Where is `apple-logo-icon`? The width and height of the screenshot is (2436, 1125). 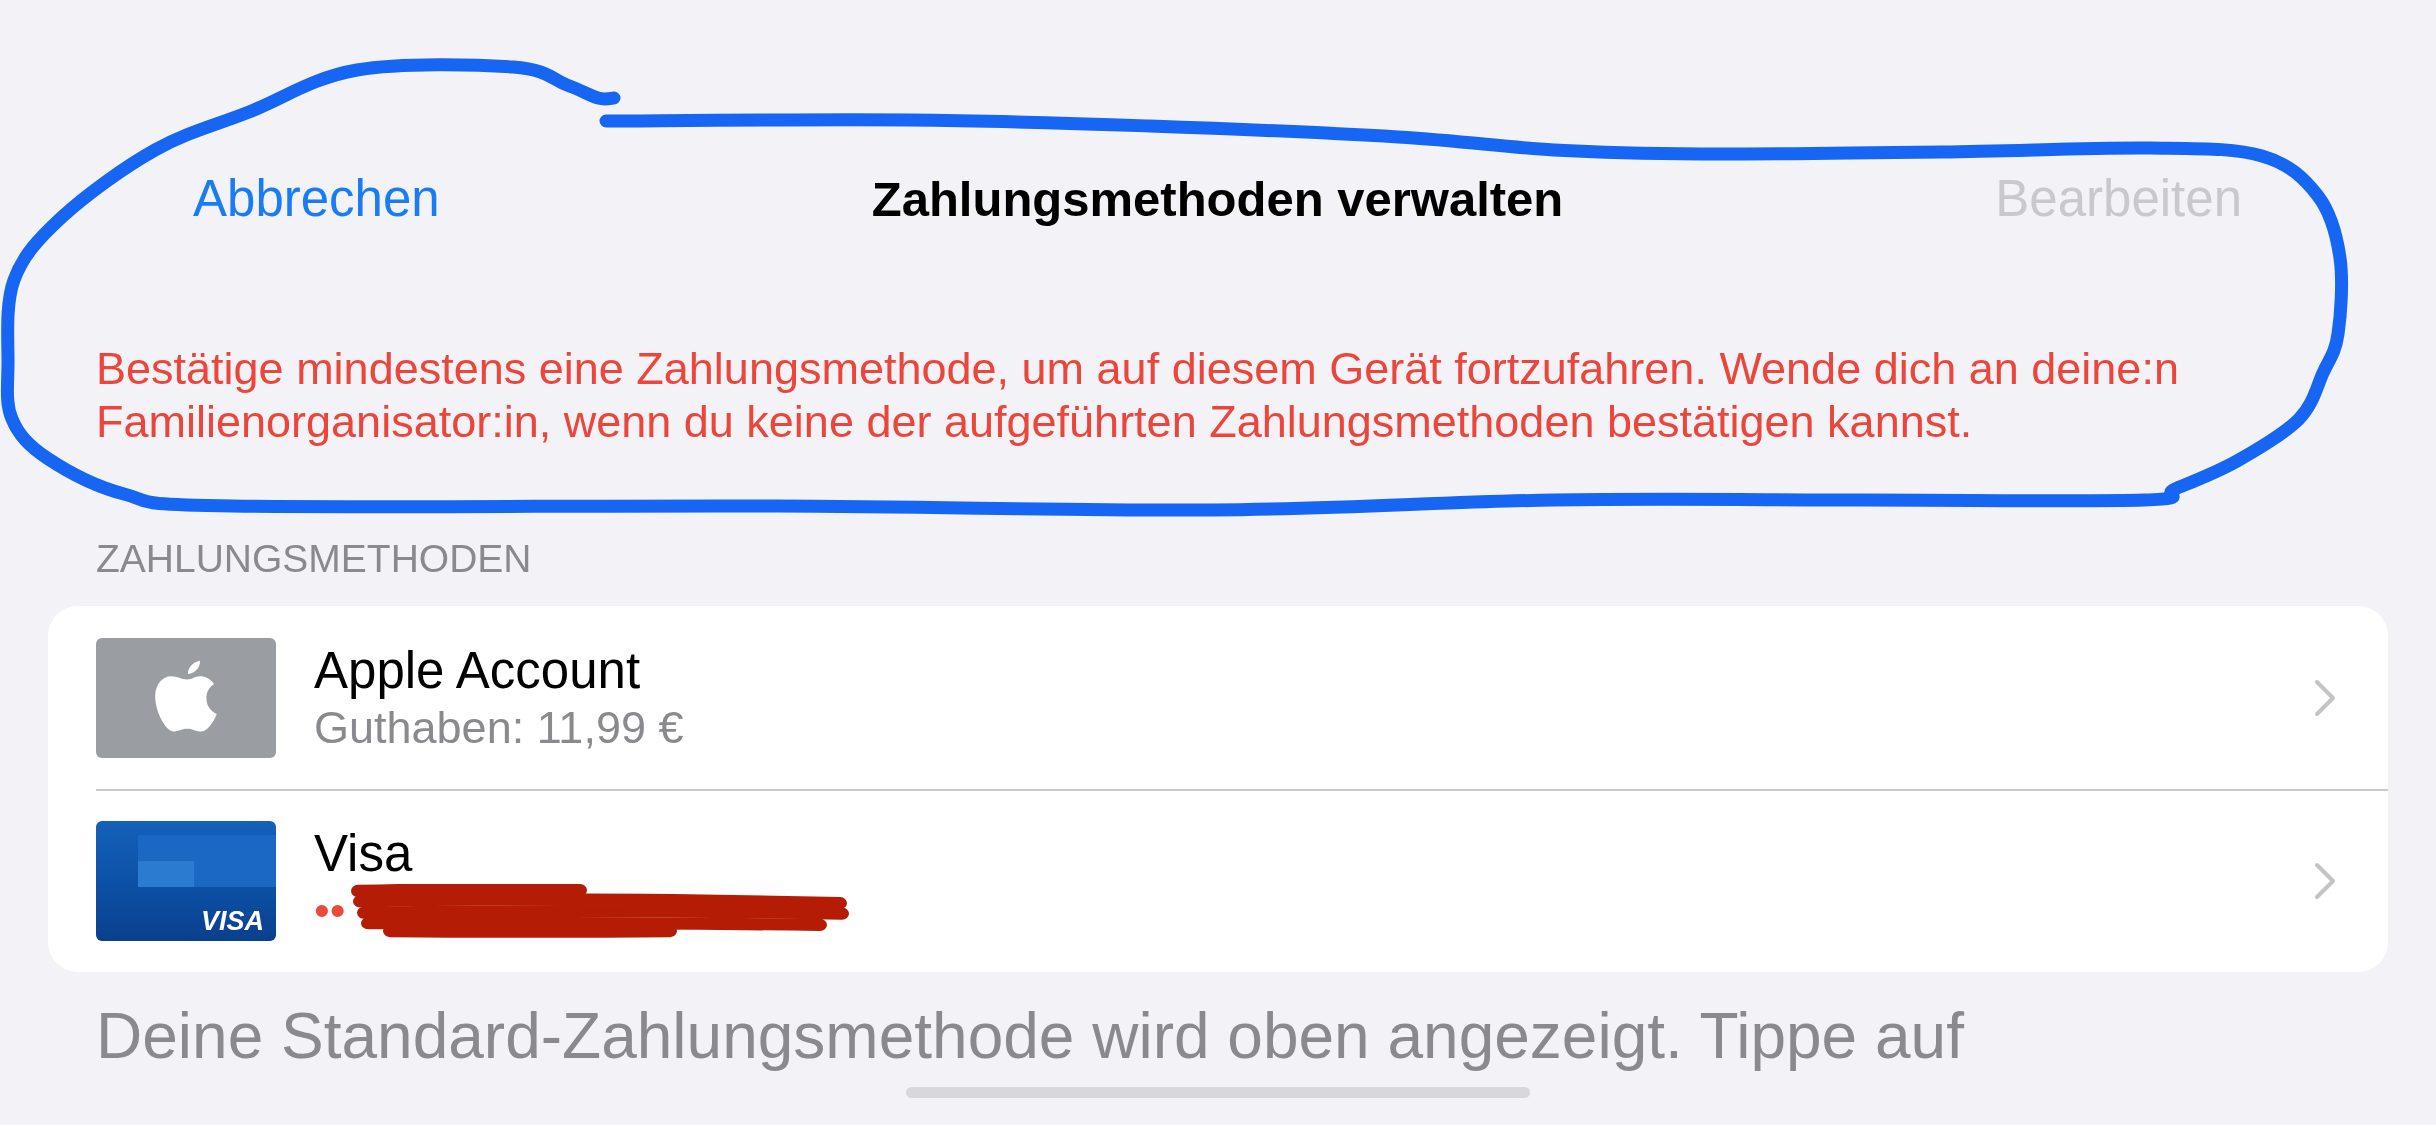
apple-logo-icon is located at coordinates (186, 697).